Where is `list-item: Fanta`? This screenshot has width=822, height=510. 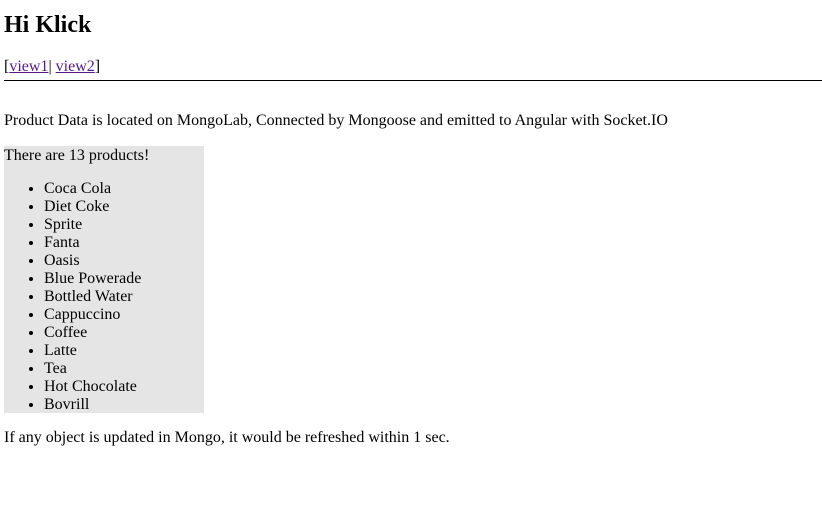 list-item: Fanta is located at coordinates (124, 243).